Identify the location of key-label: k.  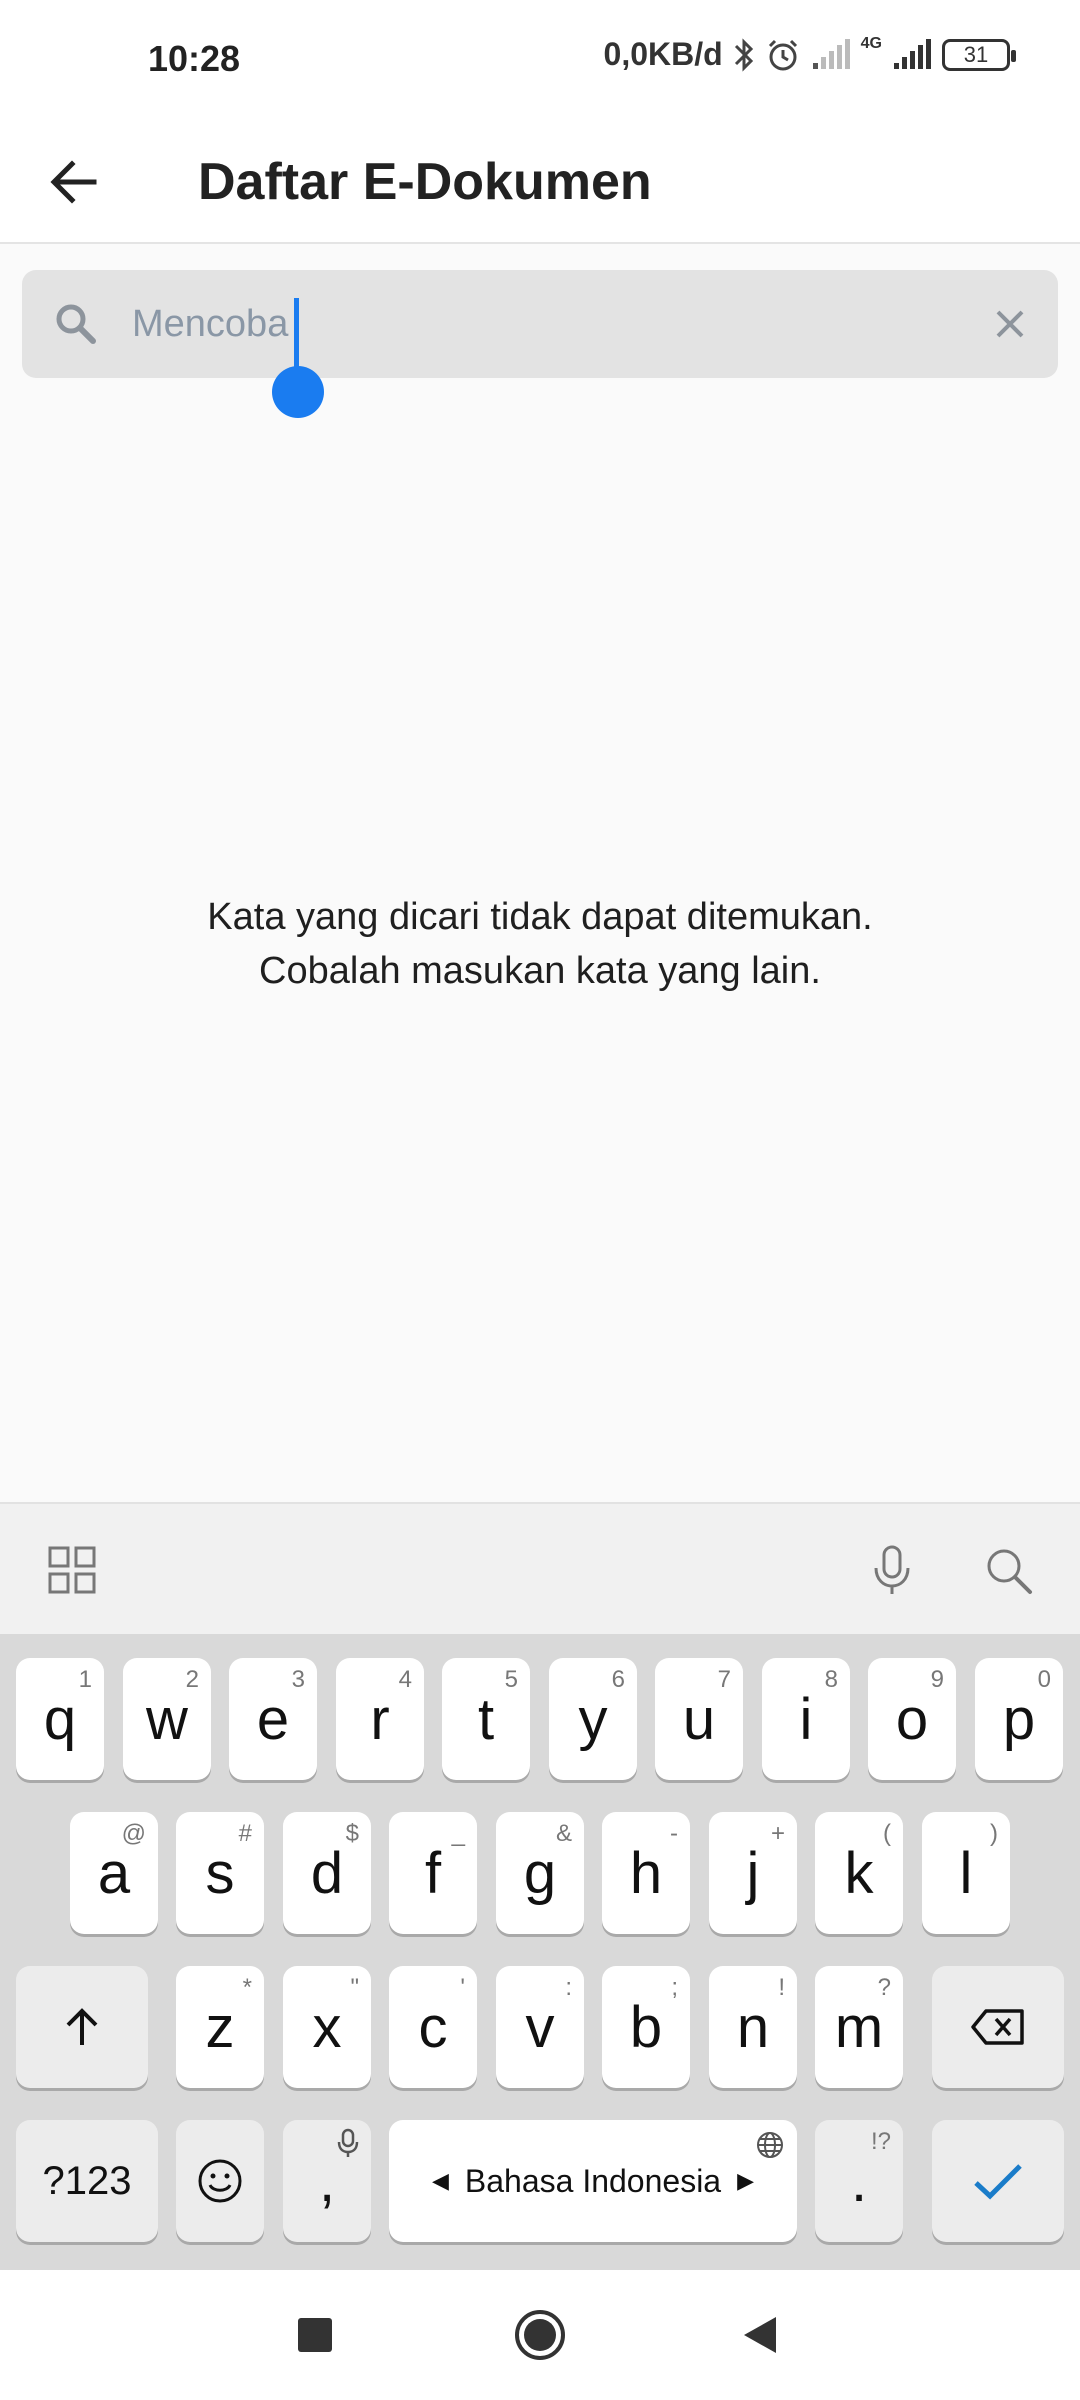
(859, 1873).